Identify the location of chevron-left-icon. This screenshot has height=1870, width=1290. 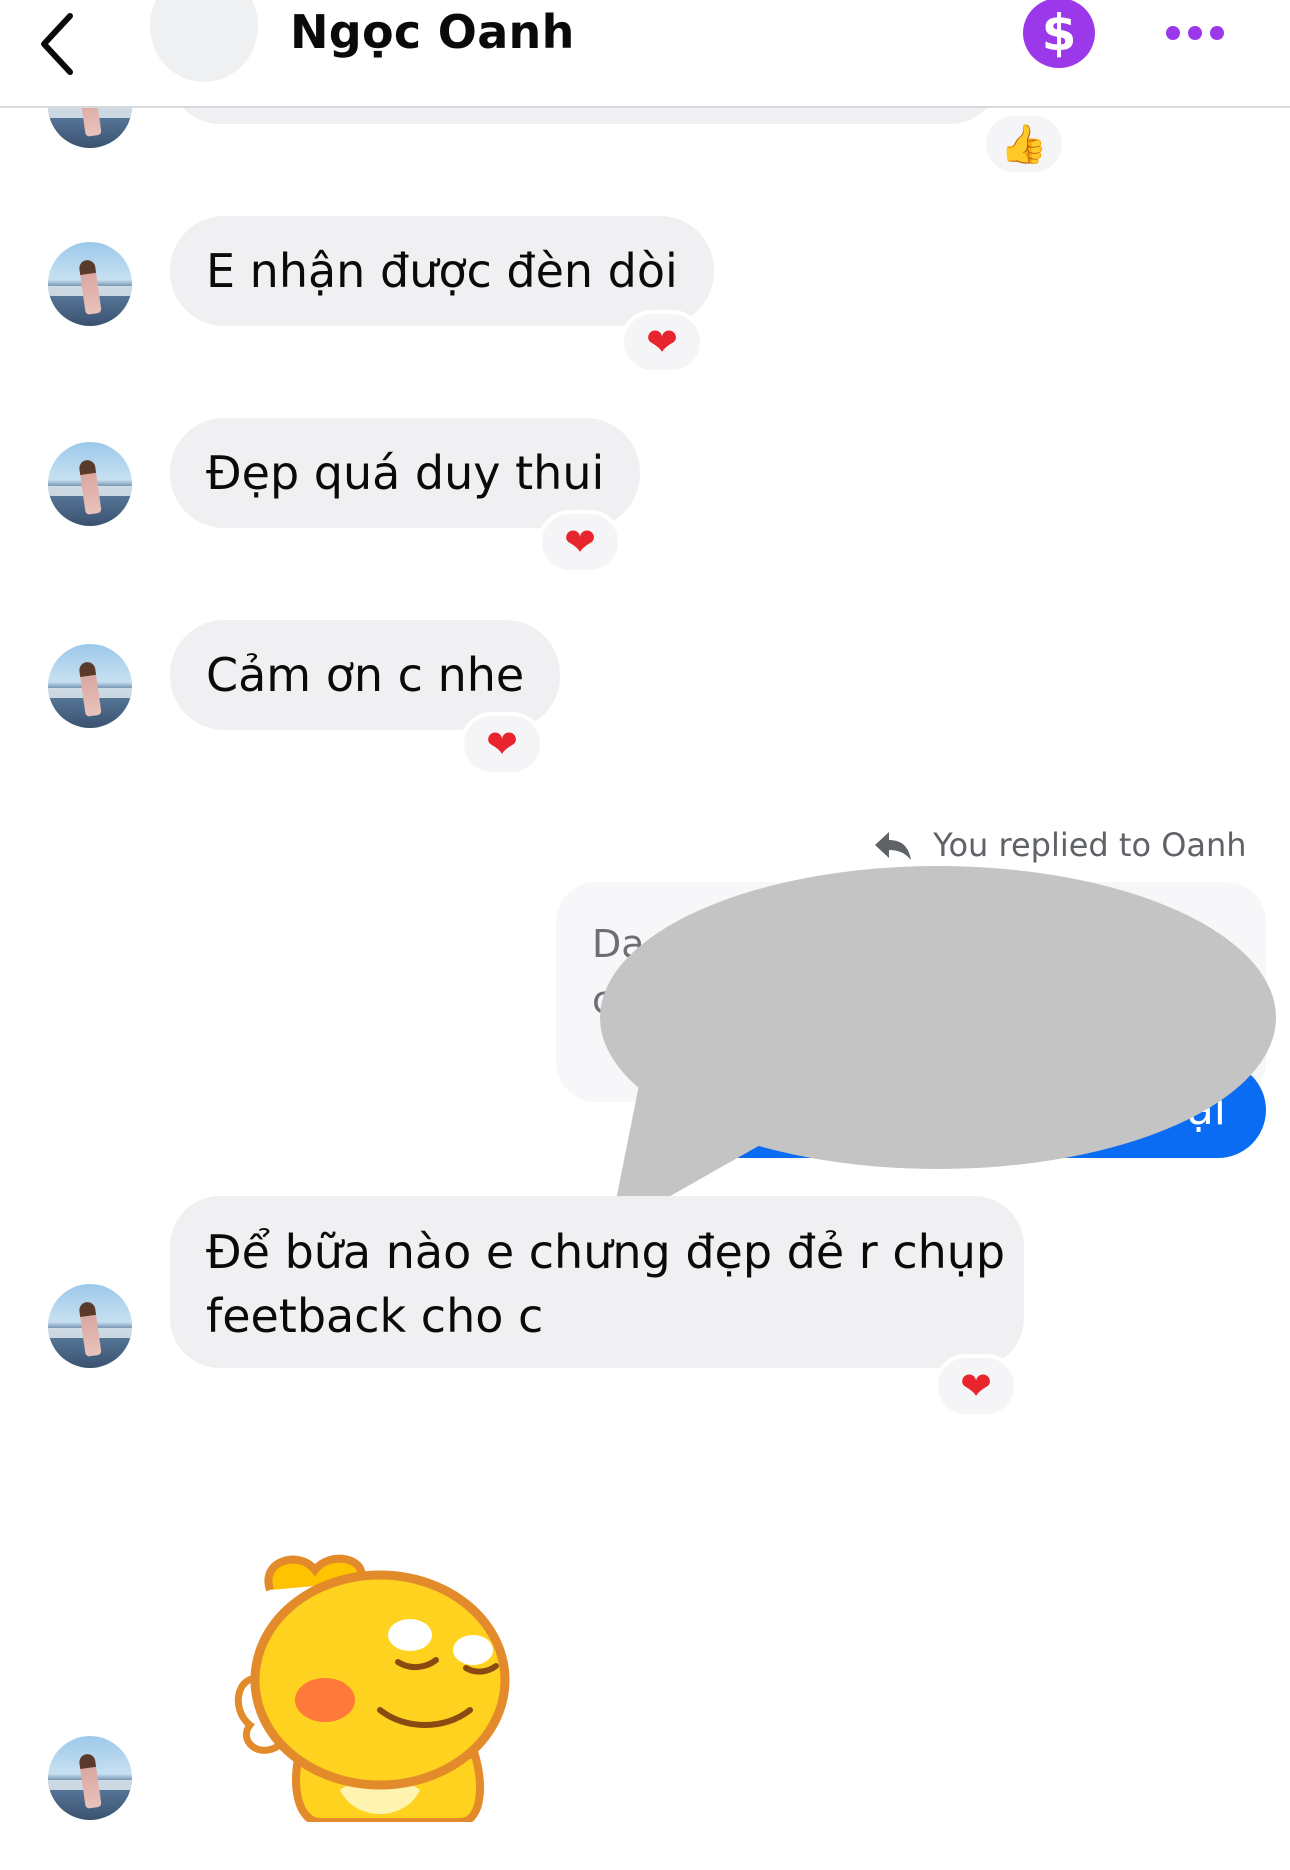
(57, 44).